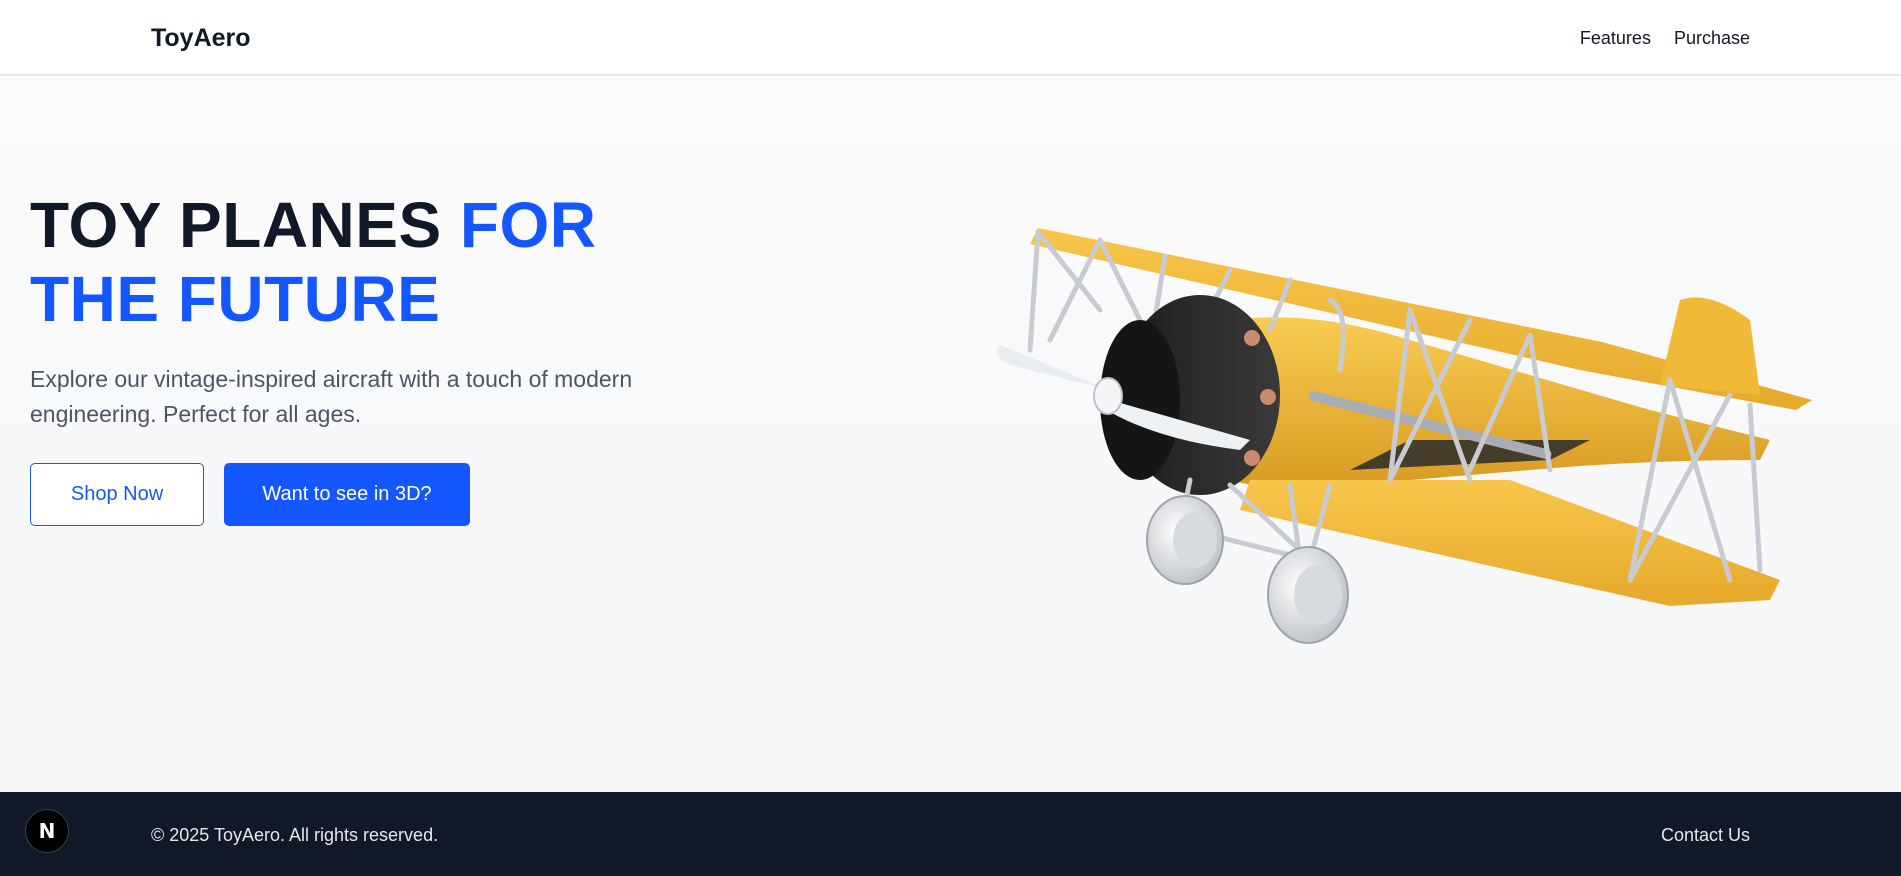 This screenshot has width=1901, height=876. What do you see at coordinates (347, 494) in the screenshot?
I see `view-3d-button: Want to see in 3D?` at bounding box center [347, 494].